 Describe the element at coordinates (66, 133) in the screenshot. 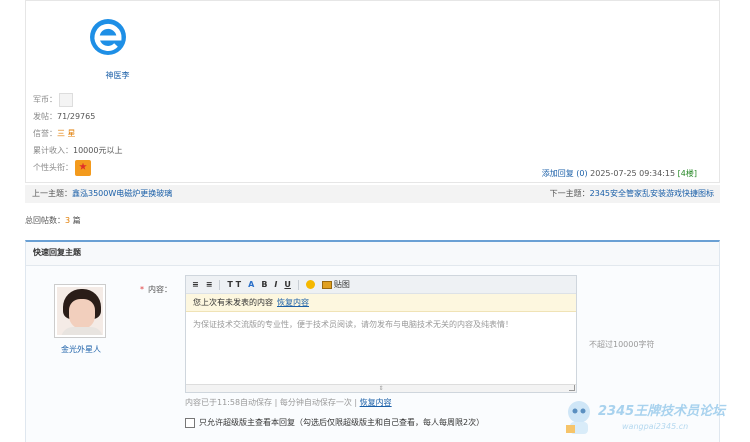

I see `credit-value: 三 星` at that location.